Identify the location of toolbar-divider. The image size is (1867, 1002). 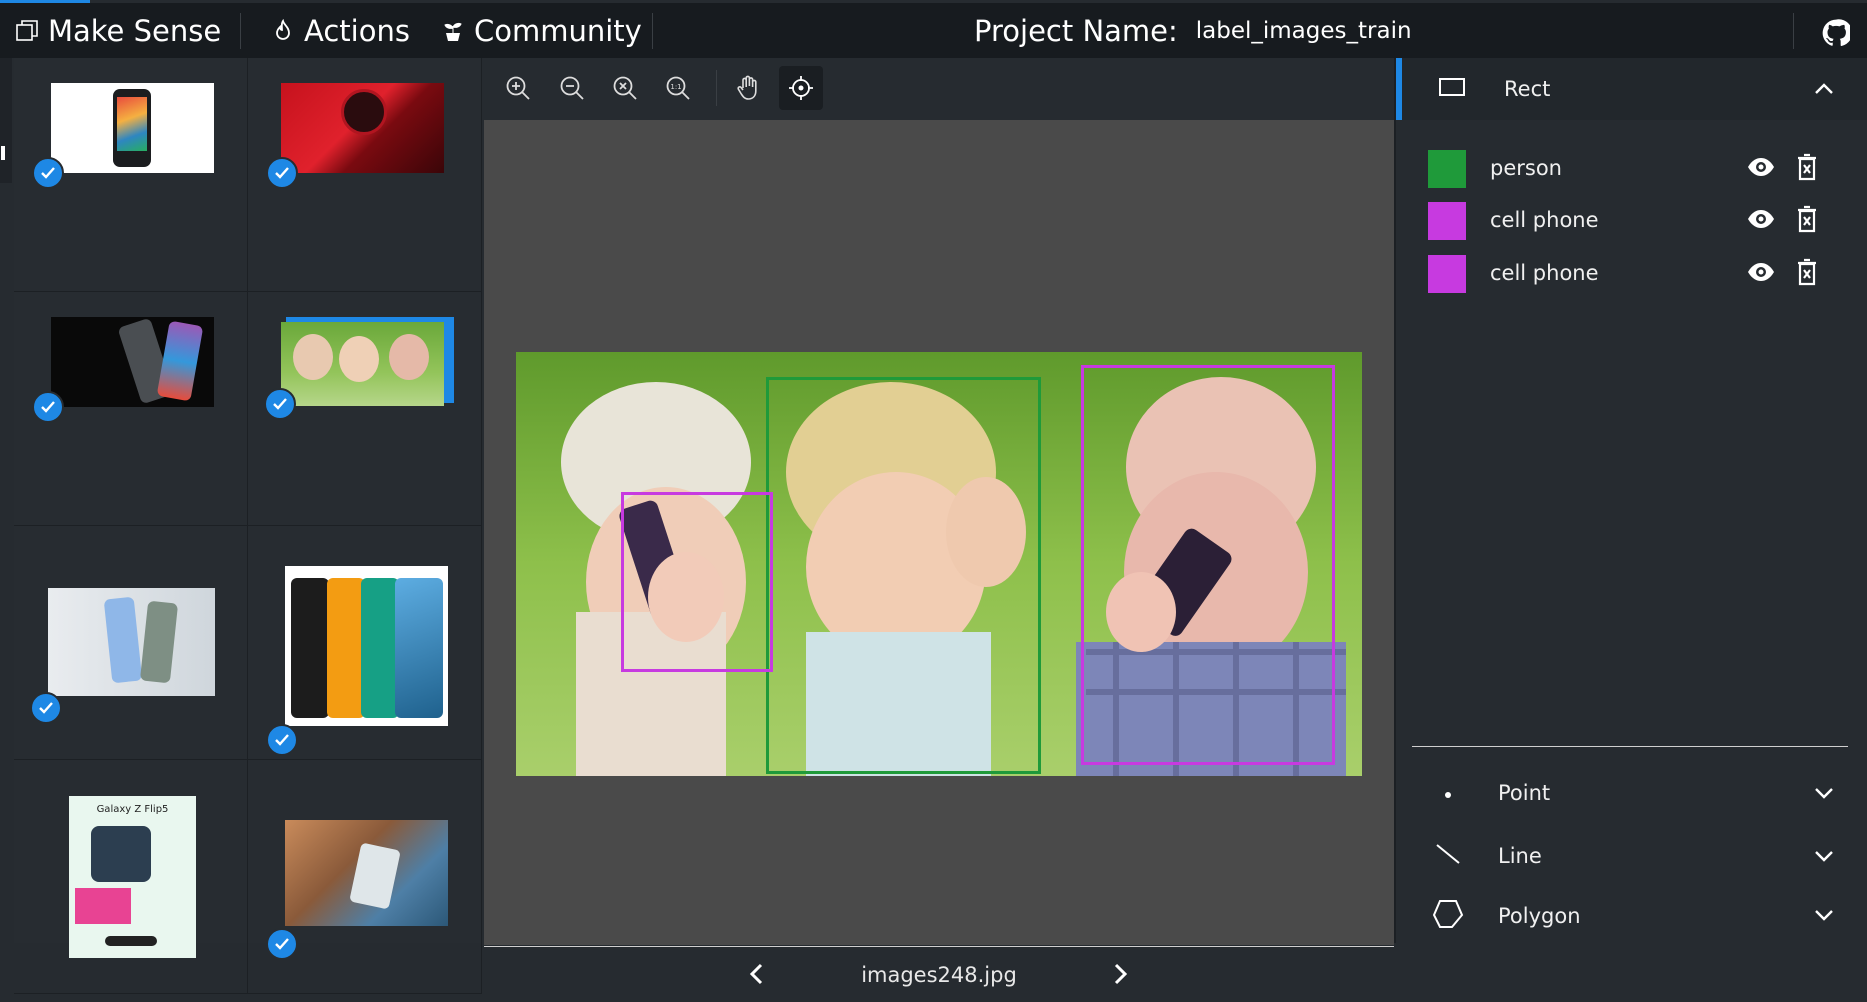
(716, 88).